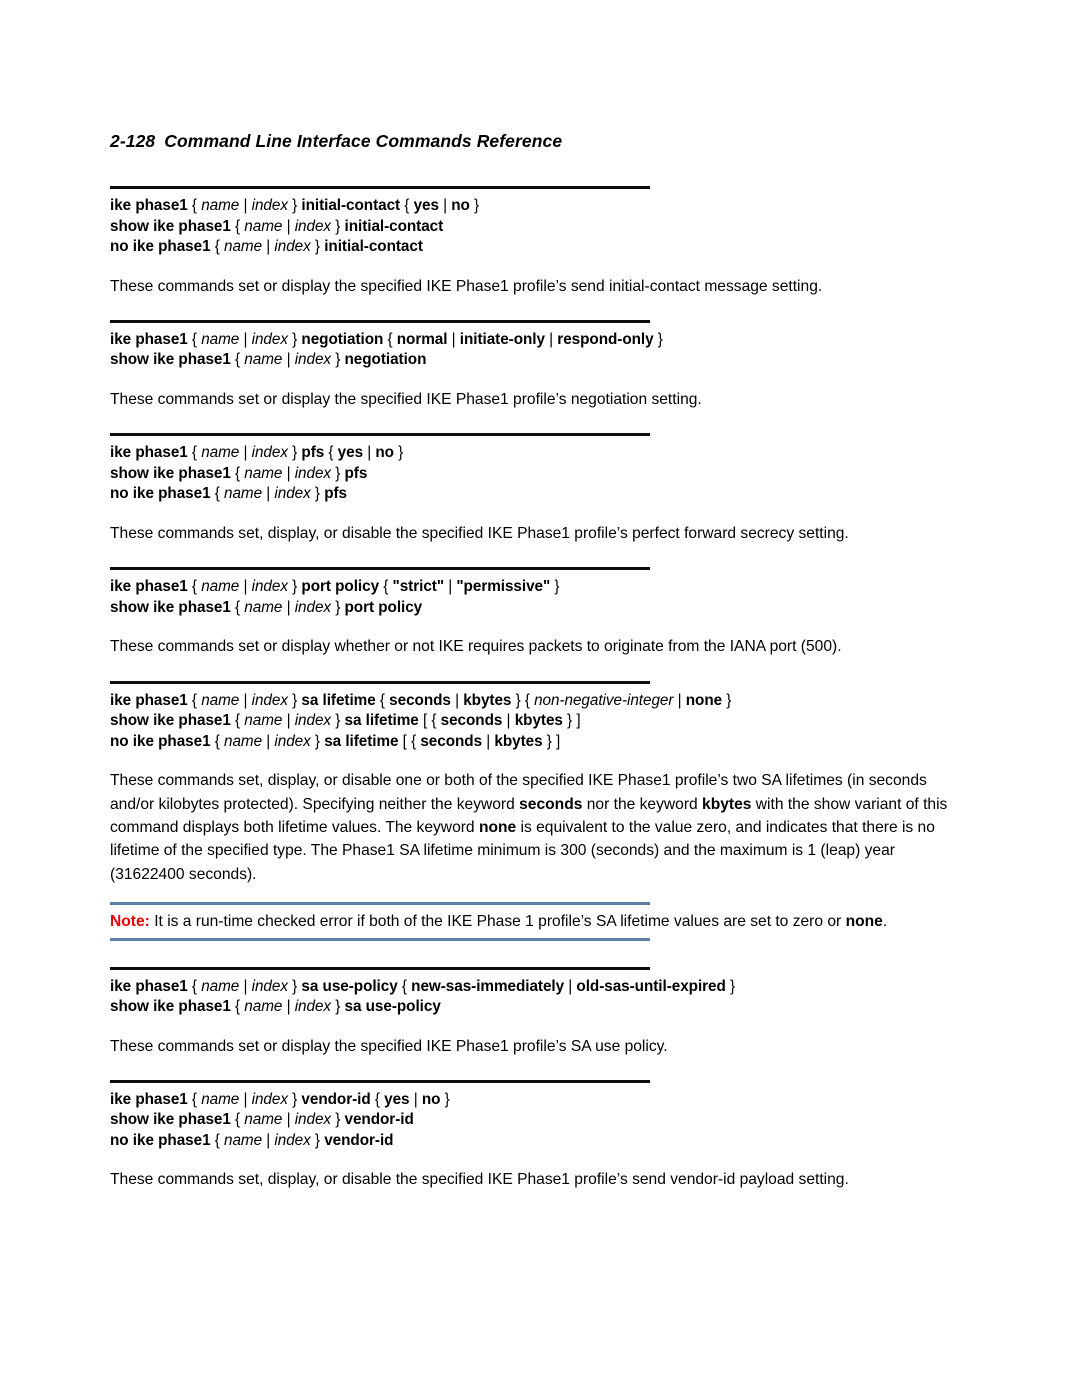 The width and height of the screenshot is (1080, 1397). What do you see at coordinates (658, 339) in the screenshot?
I see `syntax-run-13: }` at bounding box center [658, 339].